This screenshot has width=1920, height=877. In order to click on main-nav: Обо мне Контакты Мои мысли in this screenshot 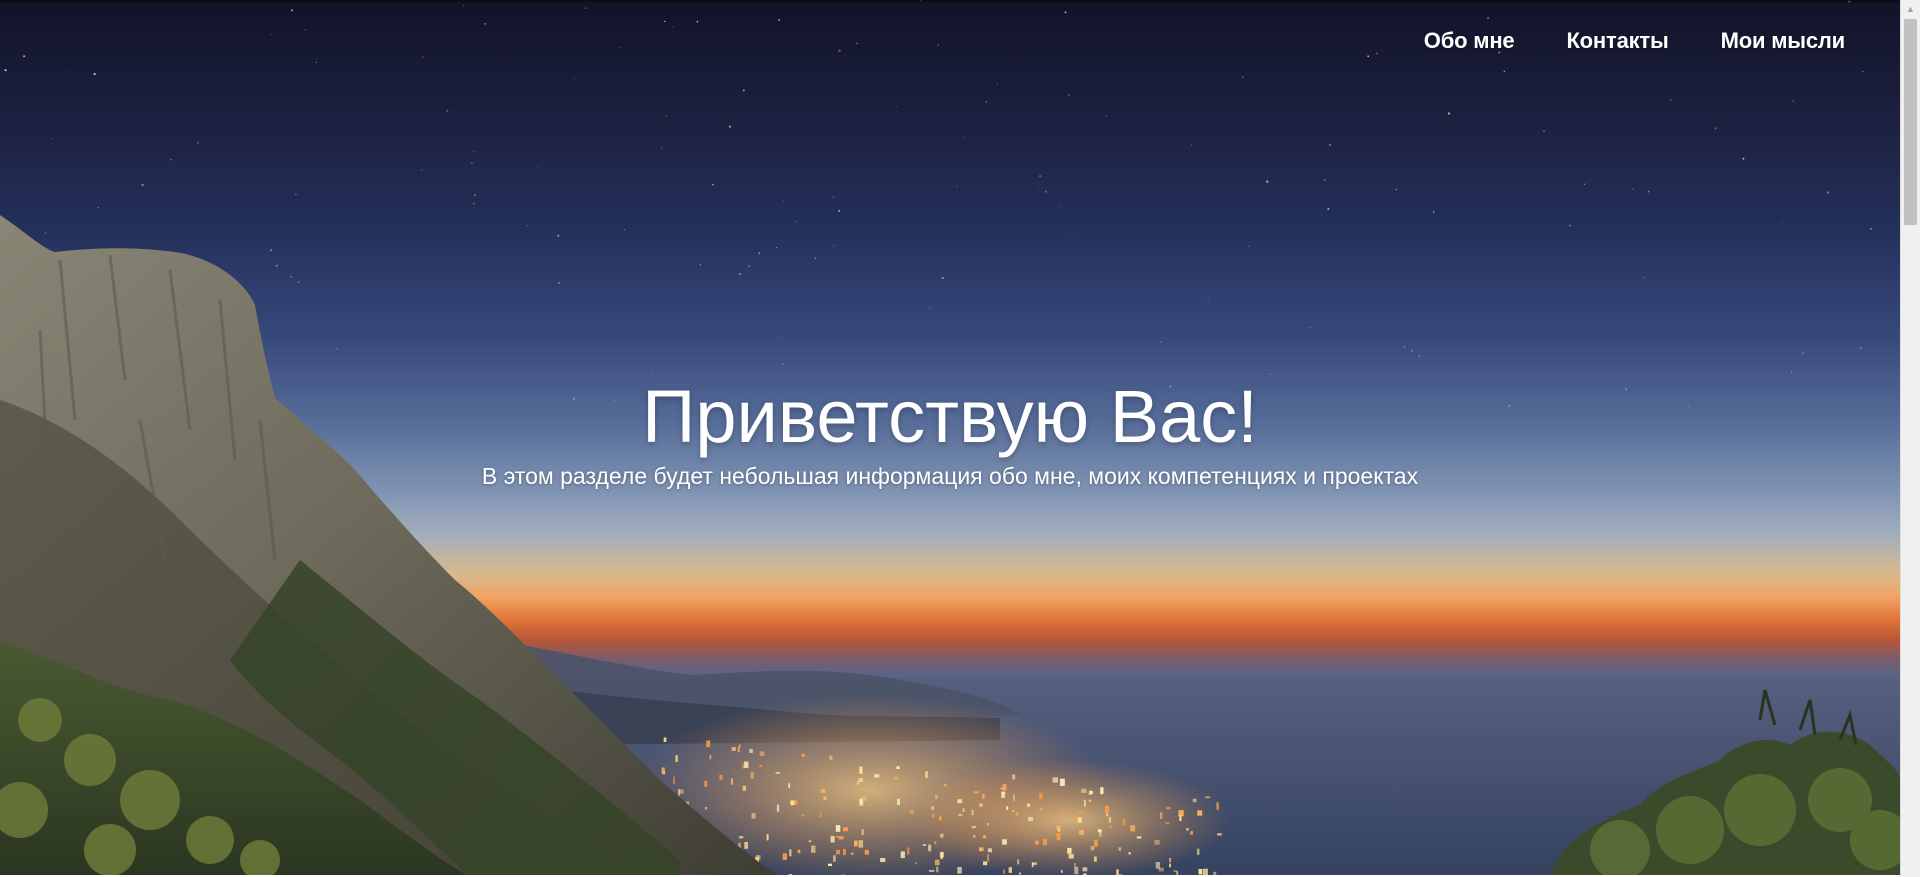, I will do `click(1634, 41)`.